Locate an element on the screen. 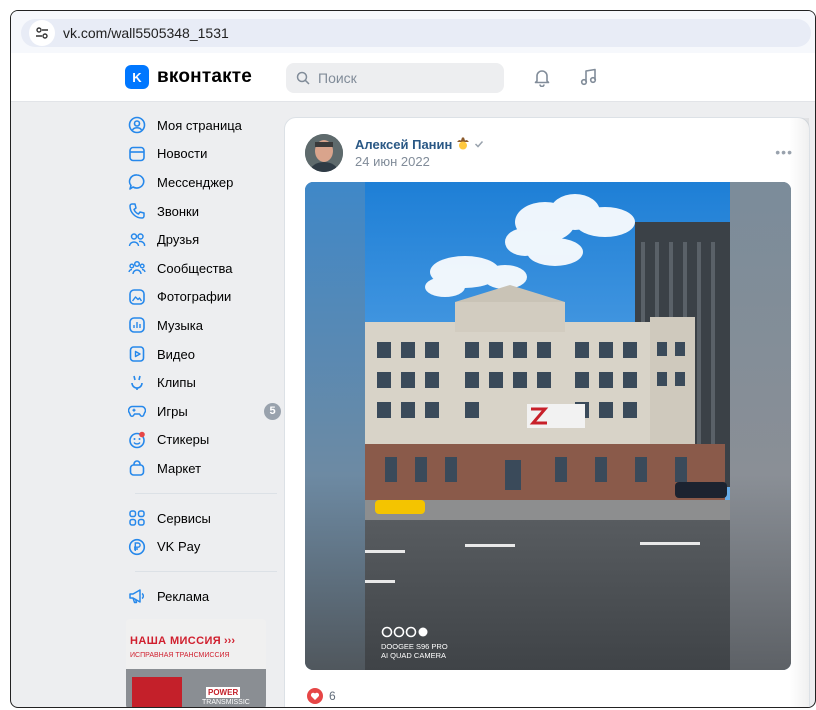  vk-logo-icon: K is located at coordinates (137, 77).